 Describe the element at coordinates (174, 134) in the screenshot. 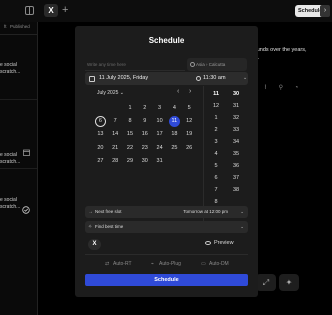

I see `calendar-day: 18` at that location.